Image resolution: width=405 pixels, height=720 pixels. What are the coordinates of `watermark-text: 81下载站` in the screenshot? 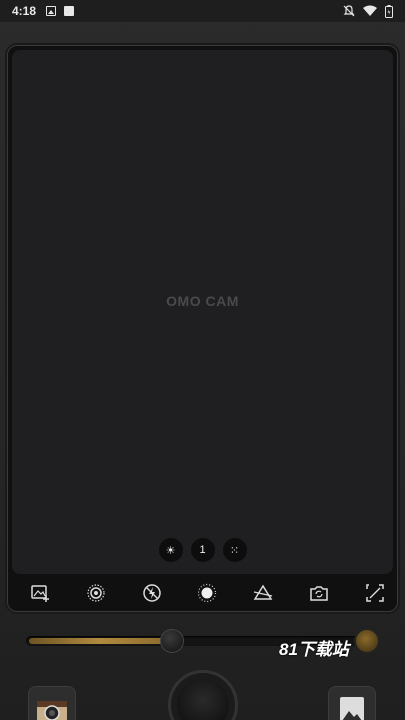 It's located at (314, 649).